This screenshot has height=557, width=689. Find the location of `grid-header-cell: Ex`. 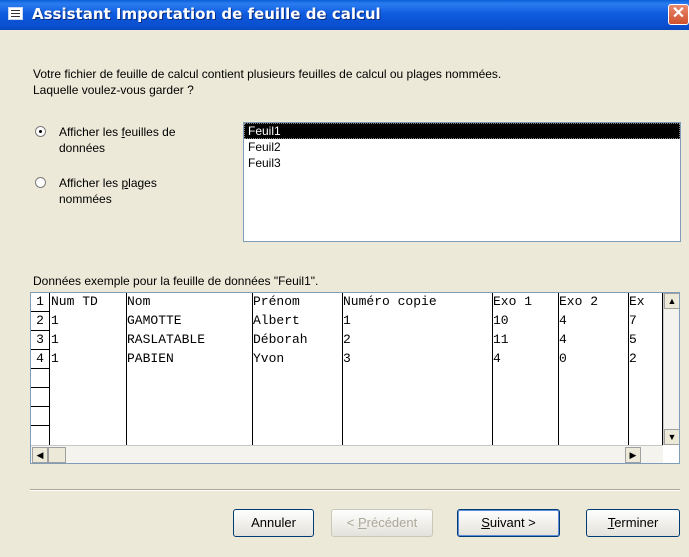

grid-header-cell: Ex is located at coordinates (637, 301).